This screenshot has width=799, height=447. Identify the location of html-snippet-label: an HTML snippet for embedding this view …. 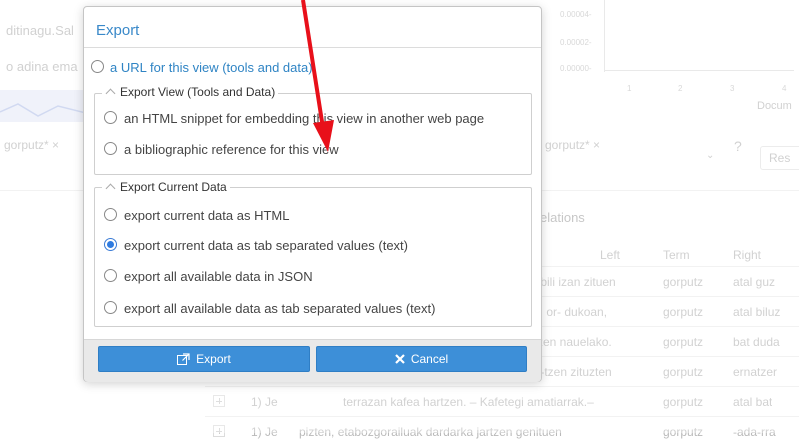
(304, 118).